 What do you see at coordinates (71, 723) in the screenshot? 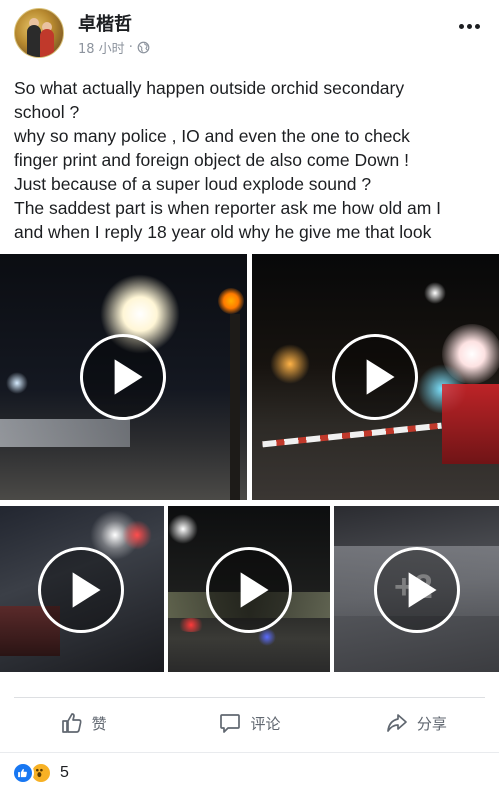
I see `thumbs-up-icon` at bounding box center [71, 723].